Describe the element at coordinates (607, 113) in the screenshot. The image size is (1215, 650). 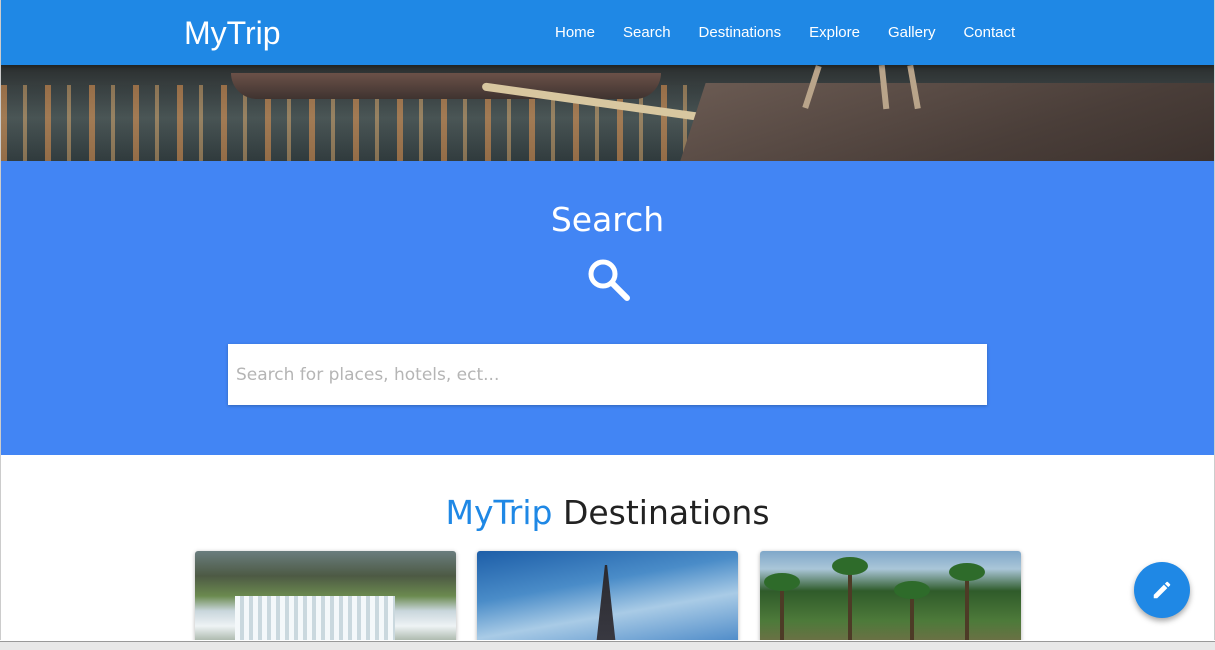
I see `hero-image` at that location.